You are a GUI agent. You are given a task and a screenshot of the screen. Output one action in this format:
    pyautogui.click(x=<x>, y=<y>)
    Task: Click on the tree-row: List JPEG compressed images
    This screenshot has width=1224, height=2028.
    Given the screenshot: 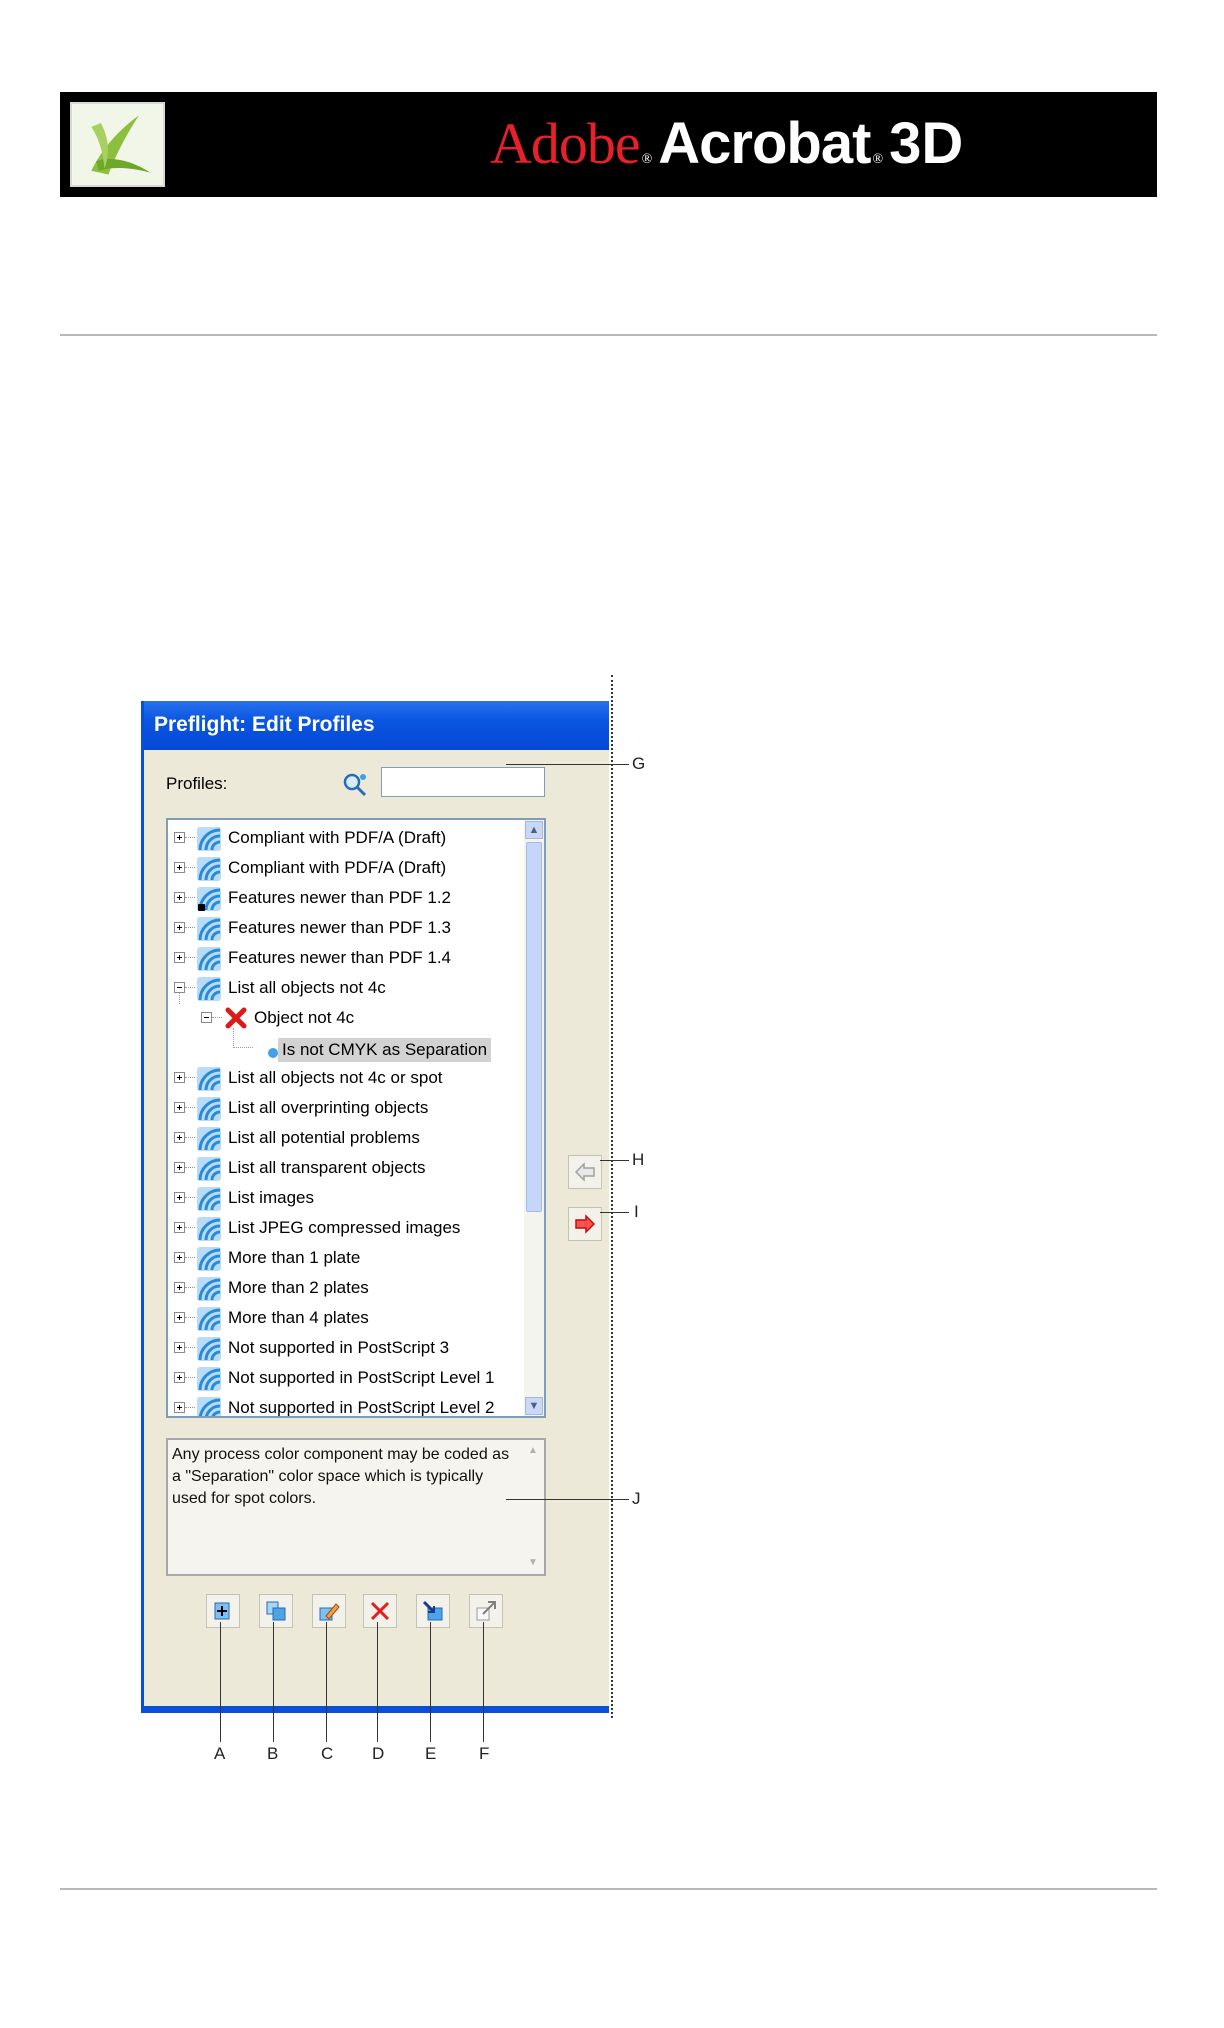 What is the action you would take?
    pyautogui.click(x=345, y=1229)
    